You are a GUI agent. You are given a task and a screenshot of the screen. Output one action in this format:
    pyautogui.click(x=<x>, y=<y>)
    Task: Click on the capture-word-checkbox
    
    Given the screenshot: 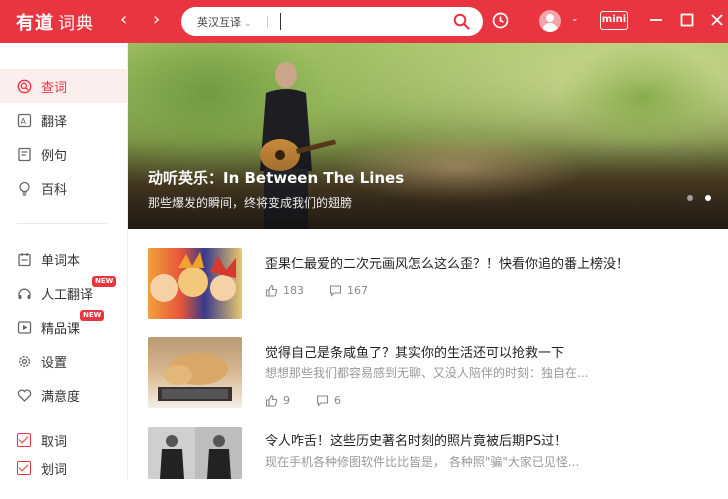 What is the action you would take?
    pyautogui.click(x=24, y=440)
    